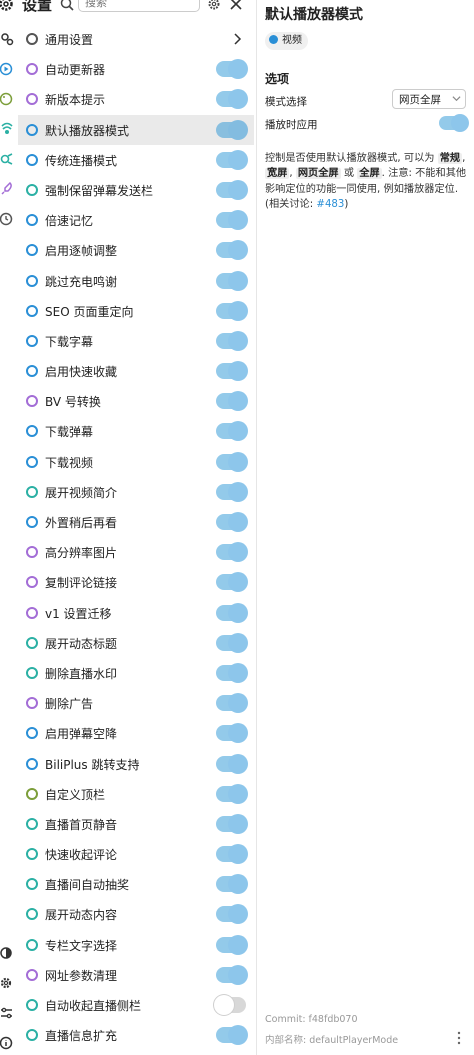 The height and width of the screenshot is (1055, 474). Describe the element at coordinates (136, 160) in the screenshot. I see `setting-row: 传统连播模式` at that location.